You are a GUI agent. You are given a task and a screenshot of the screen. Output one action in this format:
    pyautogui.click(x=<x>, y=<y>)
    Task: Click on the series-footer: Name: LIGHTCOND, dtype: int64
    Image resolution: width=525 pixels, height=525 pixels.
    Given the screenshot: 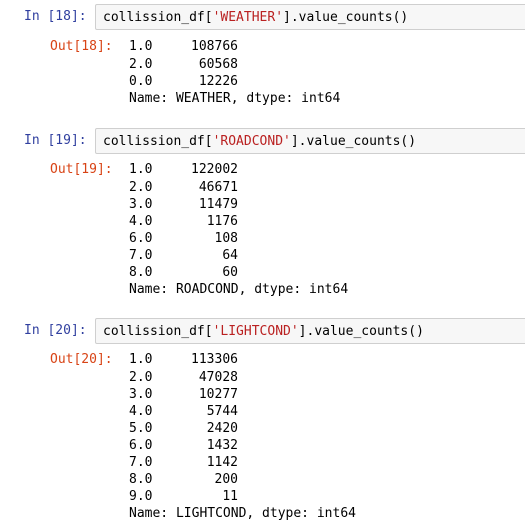 What is the action you would take?
    pyautogui.click(x=242, y=513)
    